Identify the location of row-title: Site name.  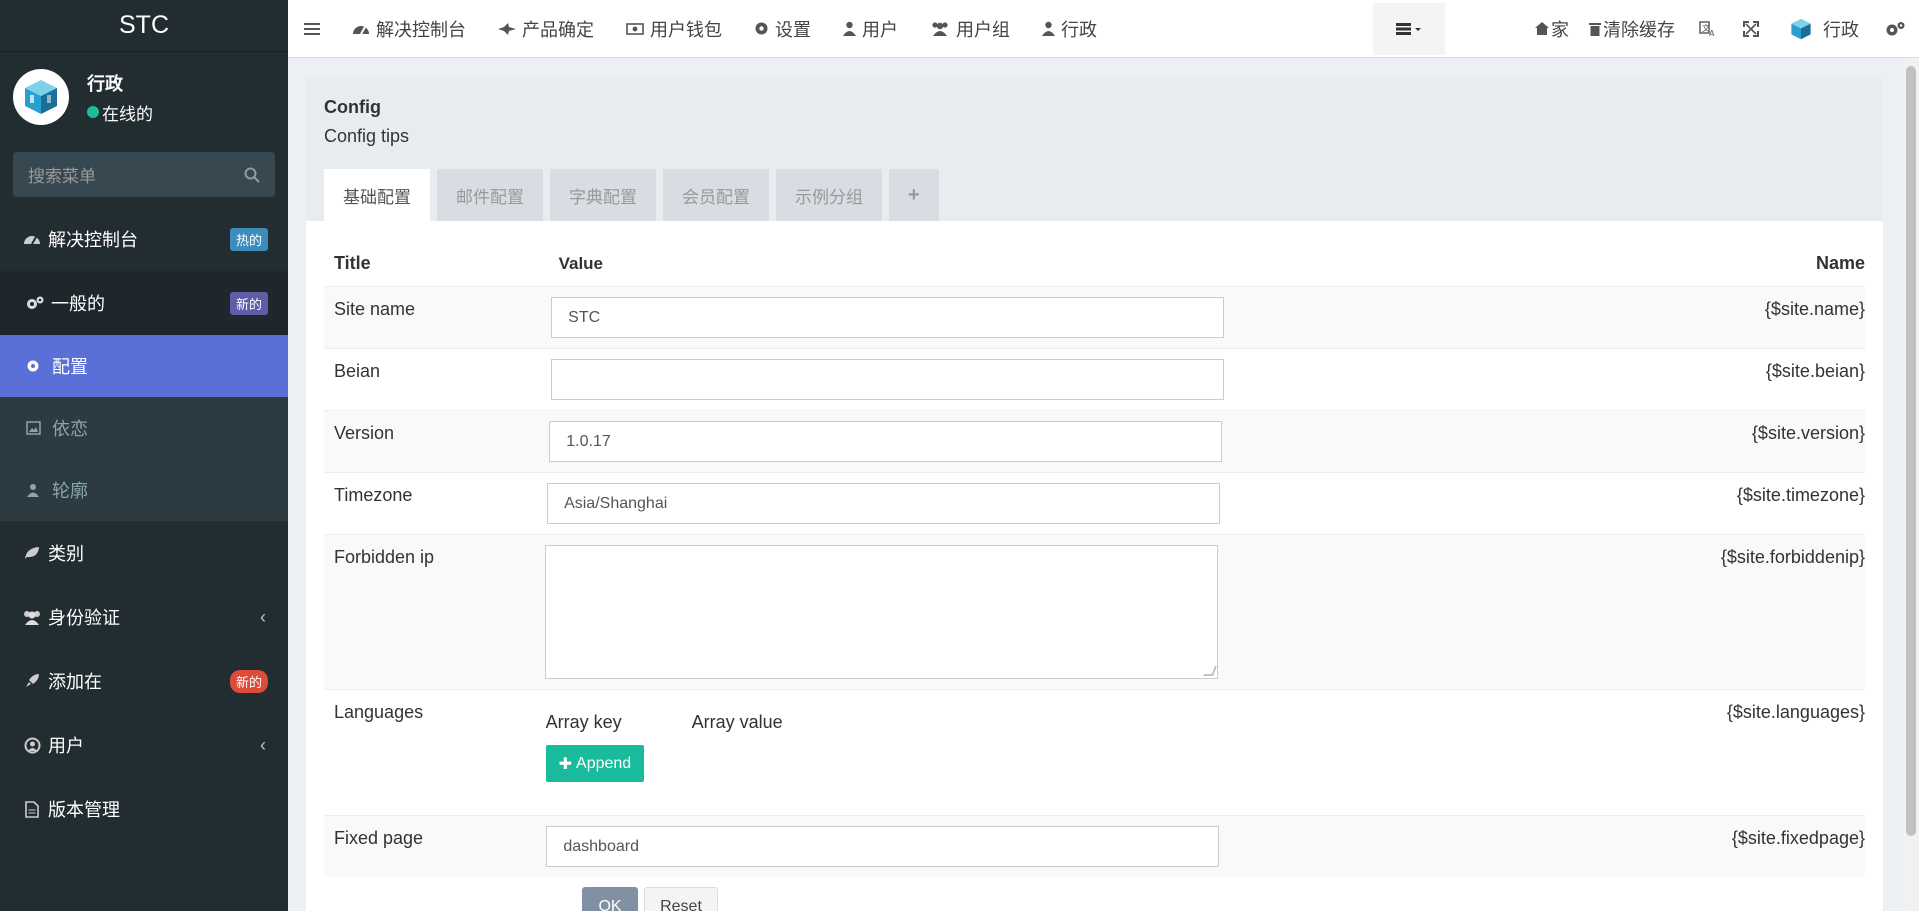
(375, 309).